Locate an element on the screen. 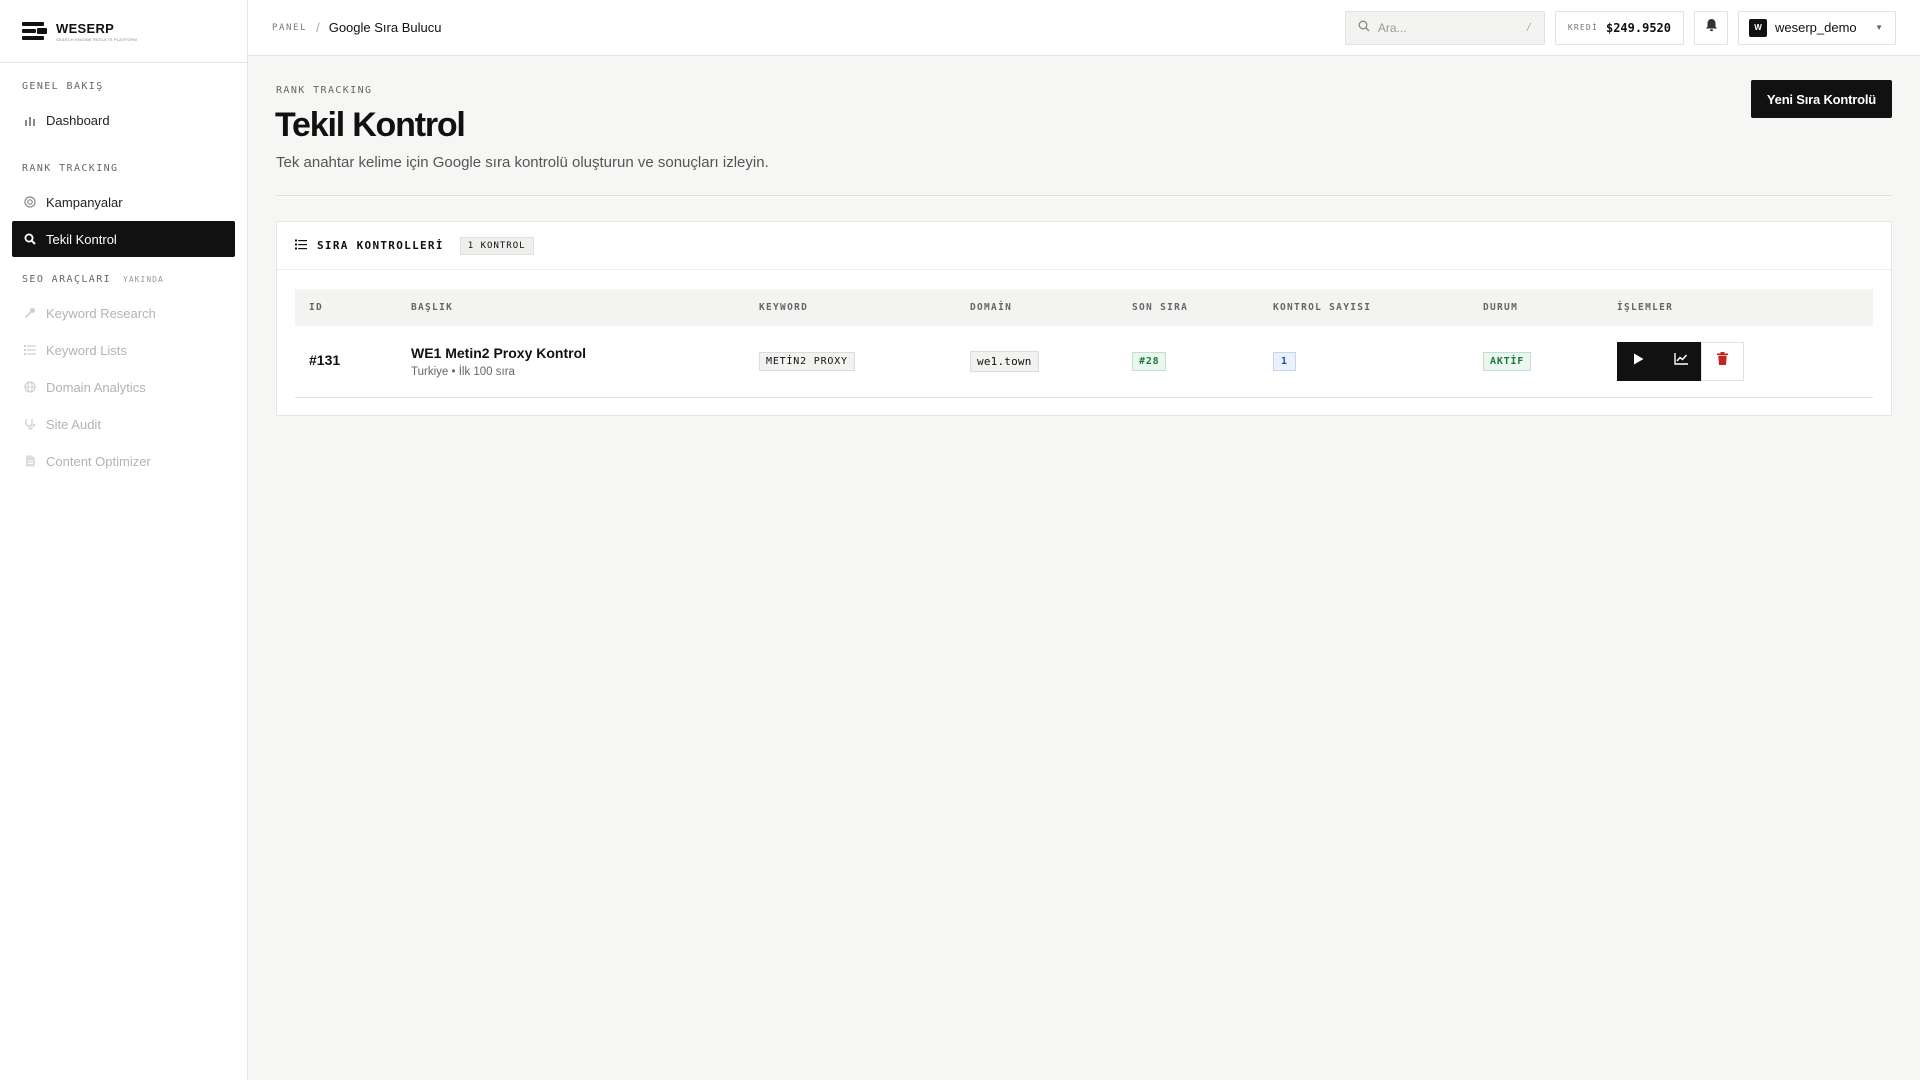 The width and height of the screenshot is (1920, 1080). brand-logo: WESERP SEARCH ENGINE RESULTS PLATFORM is located at coordinates (123, 31).